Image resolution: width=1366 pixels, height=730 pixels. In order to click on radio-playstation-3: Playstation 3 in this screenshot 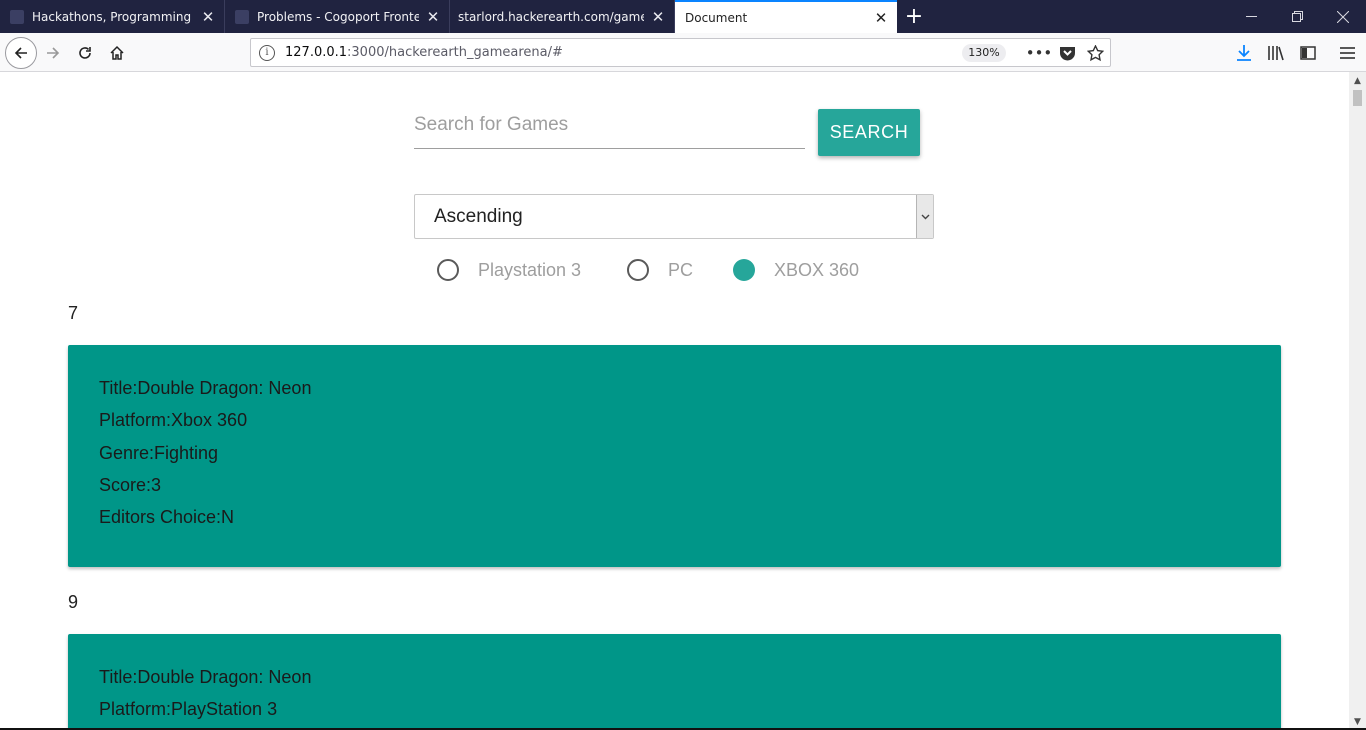, I will do `click(509, 270)`.